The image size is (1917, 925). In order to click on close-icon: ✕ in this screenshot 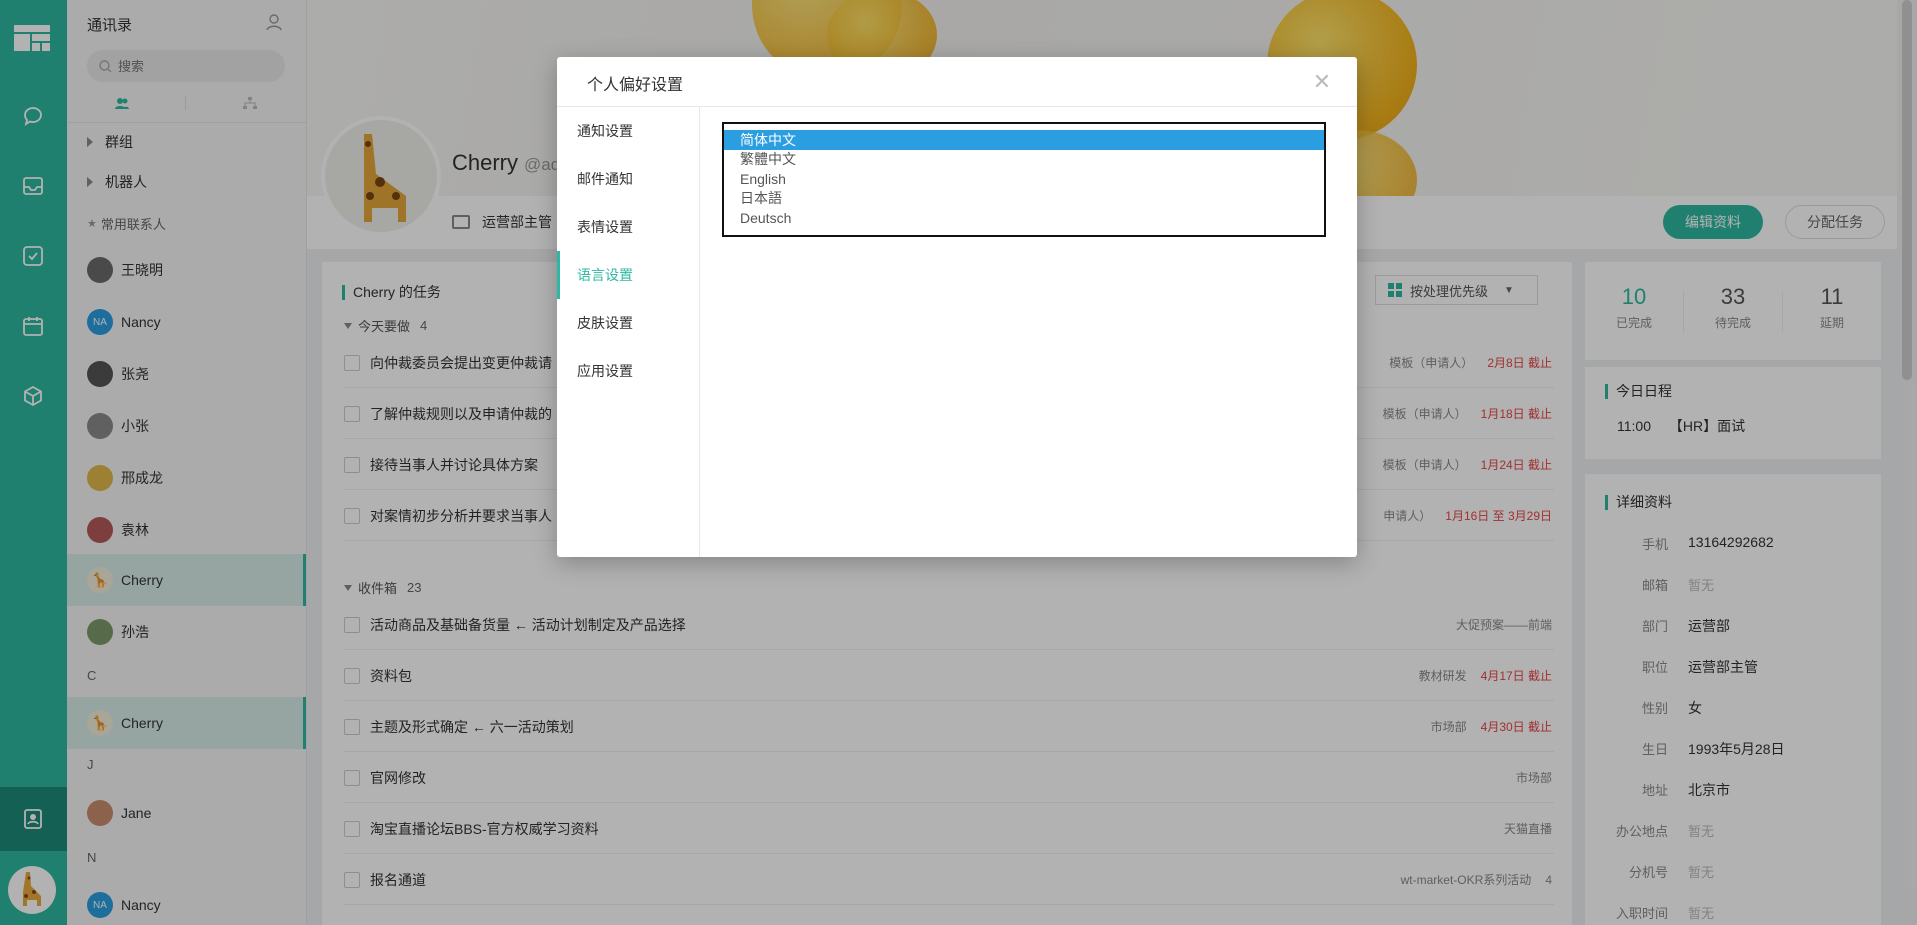, I will do `click(1322, 82)`.